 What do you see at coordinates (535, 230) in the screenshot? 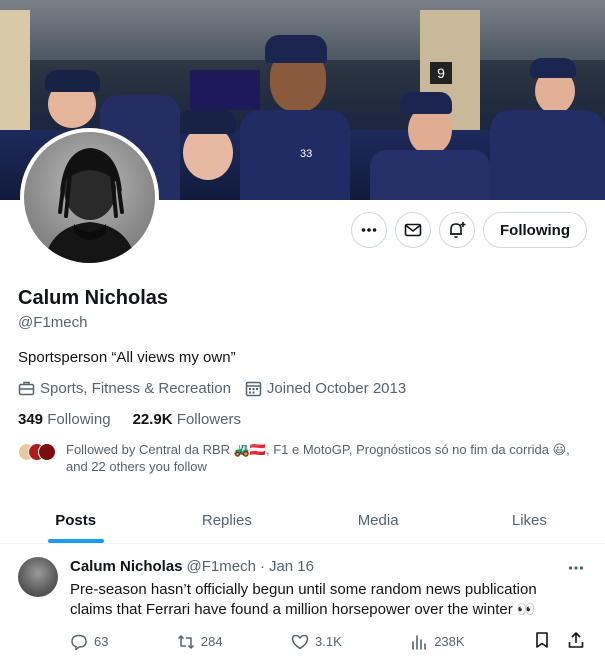
I see `following-button: Following` at bounding box center [535, 230].